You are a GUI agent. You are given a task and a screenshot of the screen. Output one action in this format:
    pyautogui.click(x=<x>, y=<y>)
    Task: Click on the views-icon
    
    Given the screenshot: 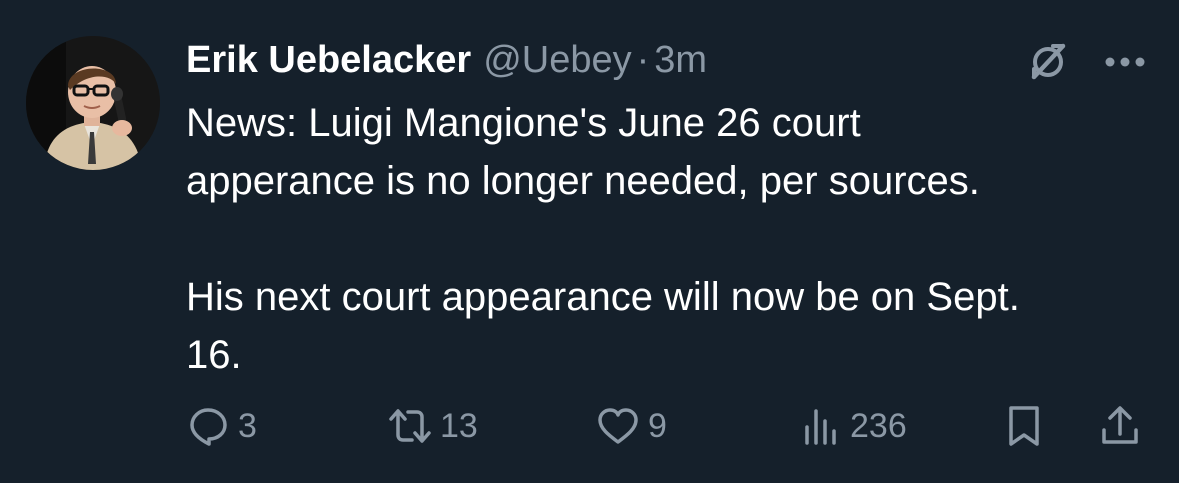 What is the action you would take?
    pyautogui.click(x=820, y=427)
    